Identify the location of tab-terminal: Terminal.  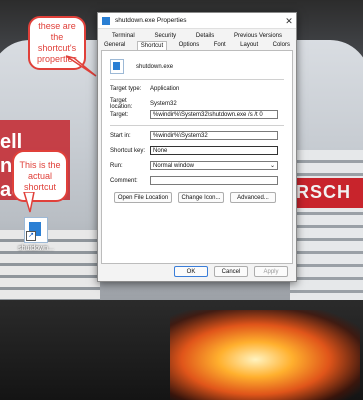
(123, 36).